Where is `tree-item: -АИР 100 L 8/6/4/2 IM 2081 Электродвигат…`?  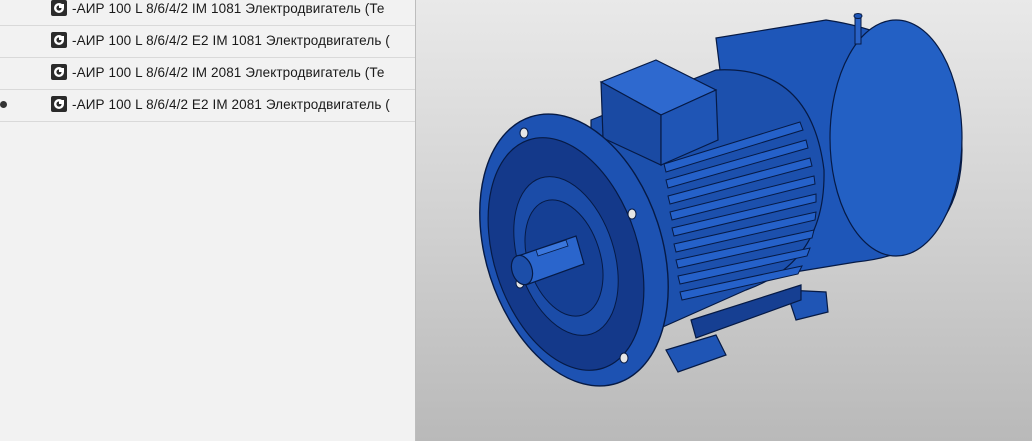 tree-item: -АИР 100 L 8/6/4/2 IM 2081 Электродвигат… is located at coordinates (207, 74).